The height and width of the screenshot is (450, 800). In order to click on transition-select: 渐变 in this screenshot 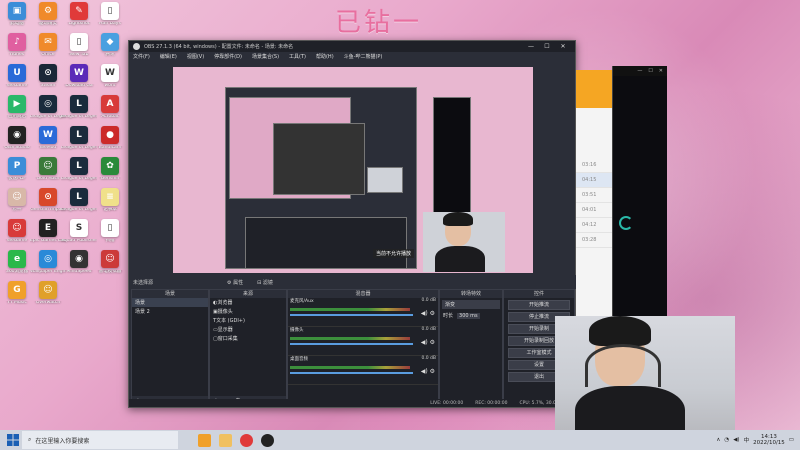, I will do `click(471, 304)`.